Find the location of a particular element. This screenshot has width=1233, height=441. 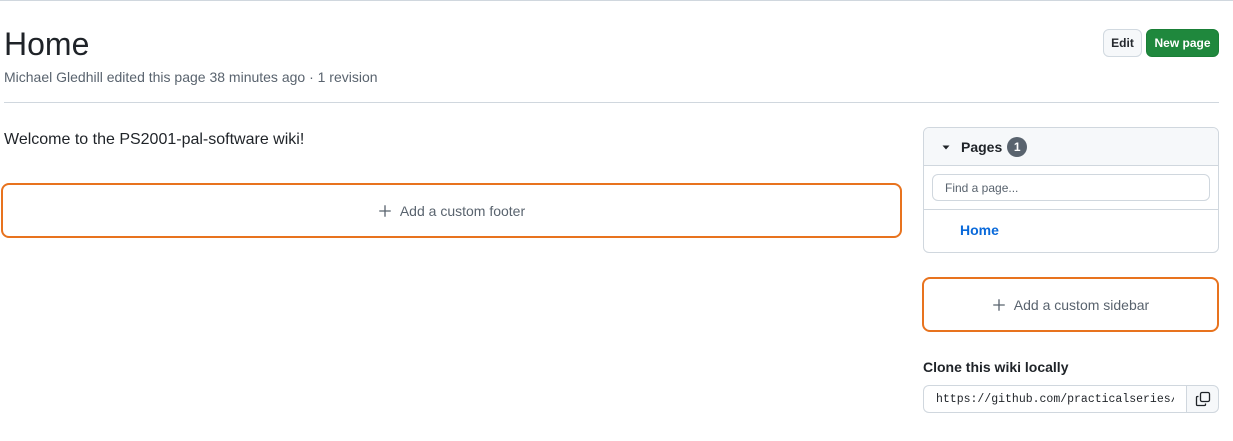

caret-down-icon is located at coordinates (946, 147).